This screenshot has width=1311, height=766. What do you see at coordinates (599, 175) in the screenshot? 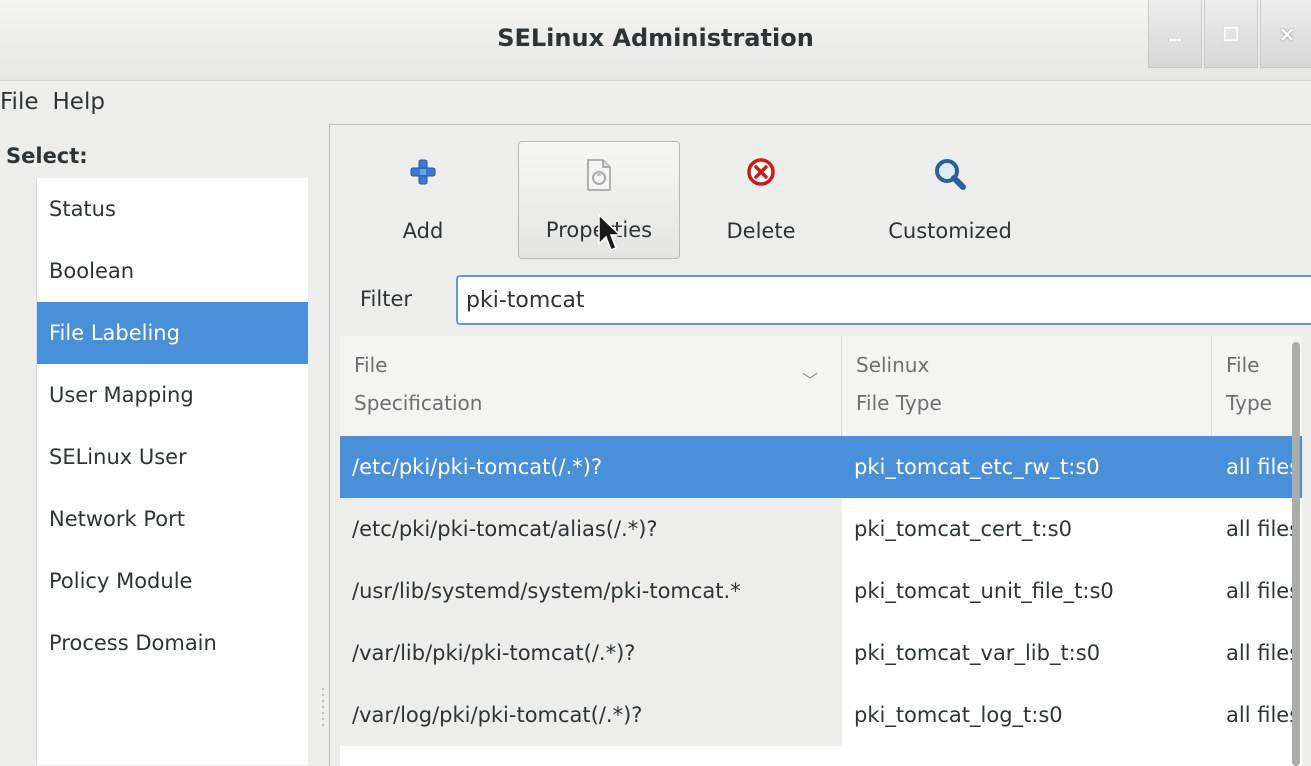
I see `properties-icon` at bounding box center [599, 175].